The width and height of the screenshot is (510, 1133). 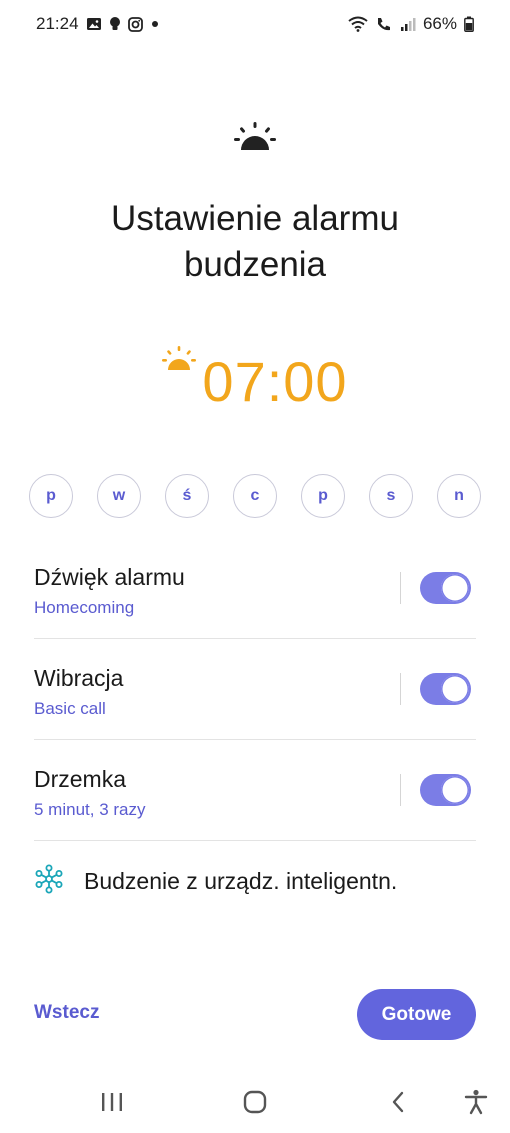 I want to click on day-chip-saturday: s, so click(x=391, y=496).